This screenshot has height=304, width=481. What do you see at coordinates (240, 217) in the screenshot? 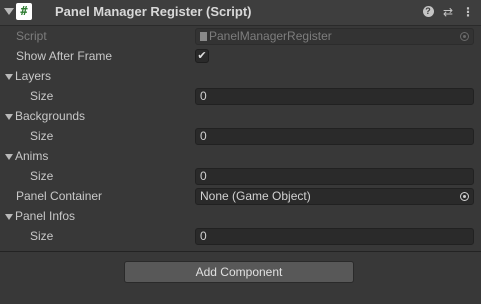
I see `panel-infos-foldout: Panel Infos` at bounding box center [240, 217].